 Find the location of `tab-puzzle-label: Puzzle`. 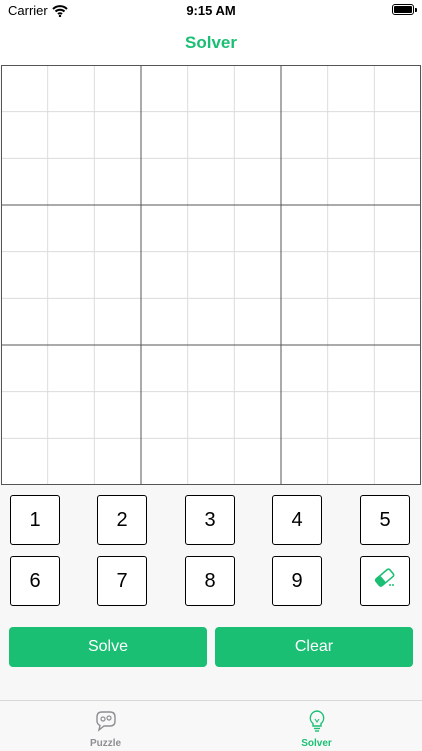

tab-puzzle-label: Puzzle is located at coordinates (105, 743).